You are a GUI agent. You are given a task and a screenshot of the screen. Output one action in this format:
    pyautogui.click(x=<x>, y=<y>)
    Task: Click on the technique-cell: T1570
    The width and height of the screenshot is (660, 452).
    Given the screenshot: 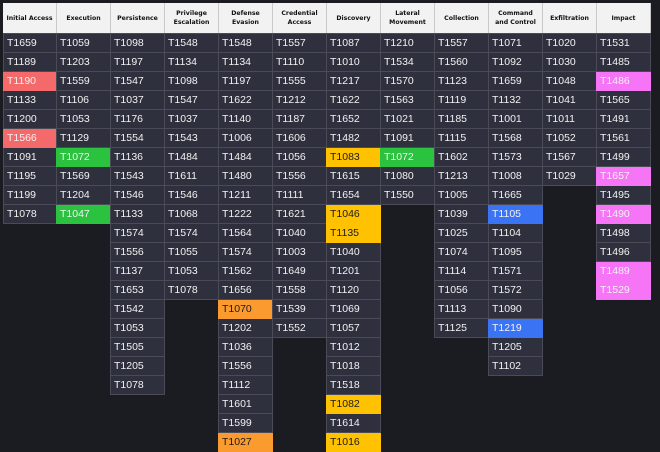 What is the action you would take?
    pyautogui.click(x=407, y=81)
    